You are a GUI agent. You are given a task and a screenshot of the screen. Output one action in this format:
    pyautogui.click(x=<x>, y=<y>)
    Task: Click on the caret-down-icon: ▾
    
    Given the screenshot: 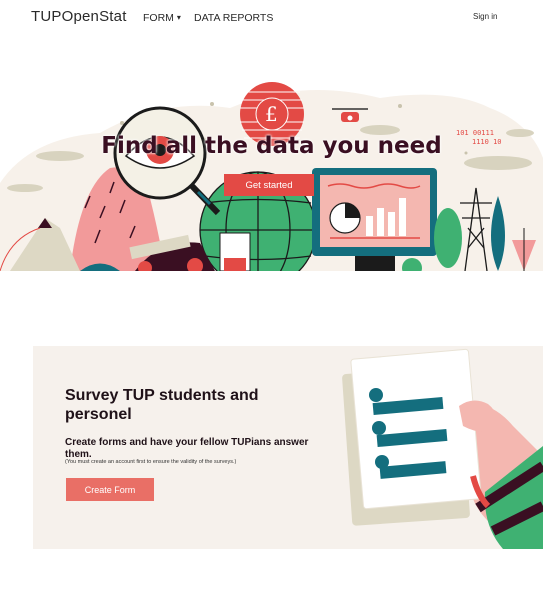 What is the action you would take?
    pyautogui.click(x=178, y=17)
    